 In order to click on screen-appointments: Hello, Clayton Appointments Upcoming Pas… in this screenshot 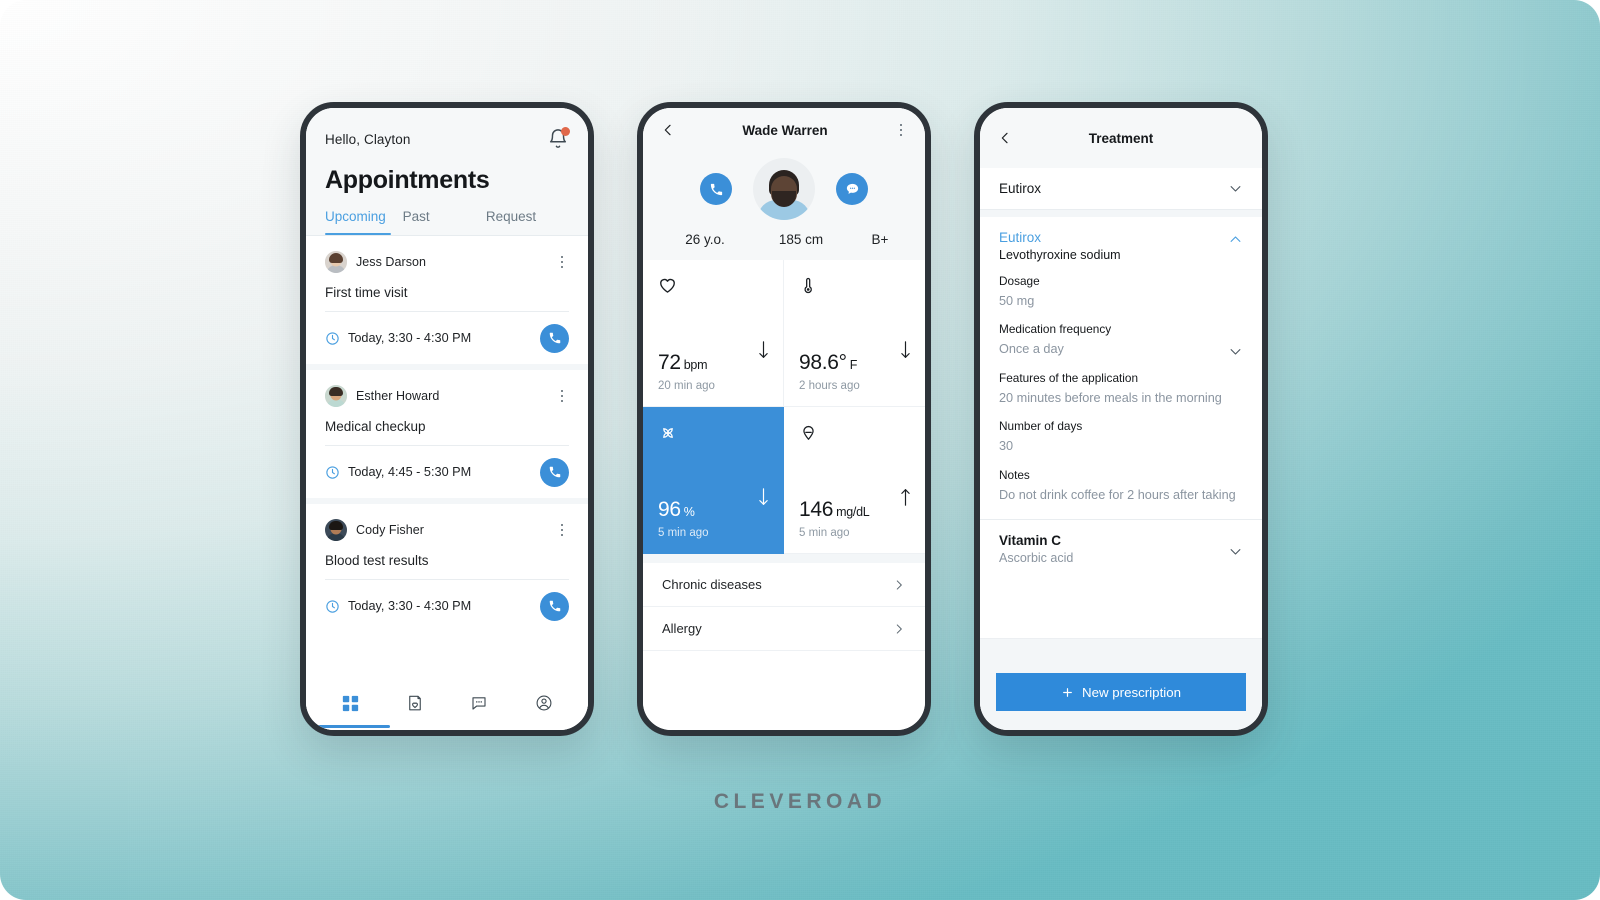, I will do `click(447, 419)`.